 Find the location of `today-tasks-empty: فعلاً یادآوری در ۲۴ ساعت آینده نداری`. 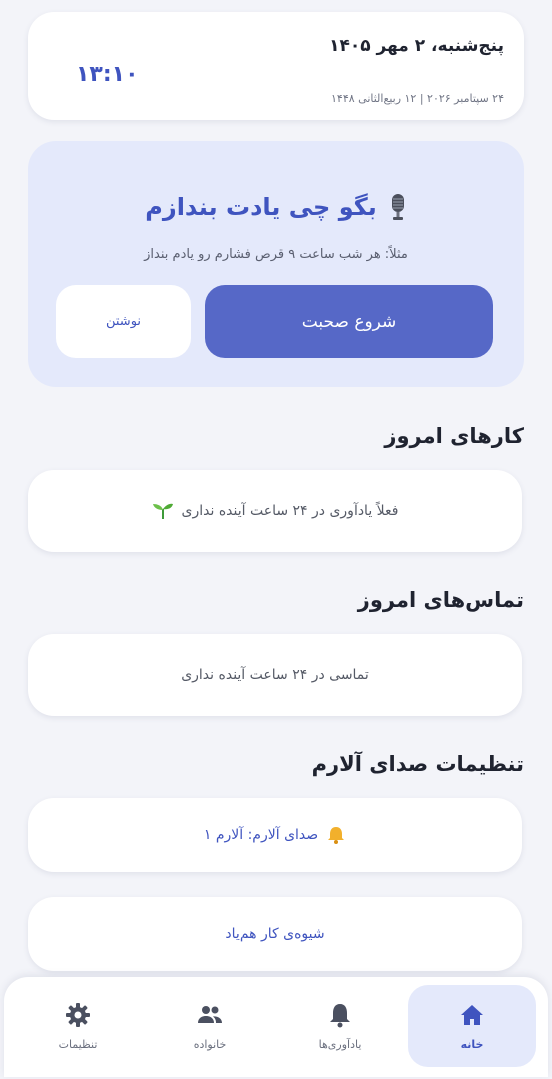

today-tasks-empty: فعلاً یادآوری در ۲۴ ساعت آینده نداری is located at coordinates (275, 511).